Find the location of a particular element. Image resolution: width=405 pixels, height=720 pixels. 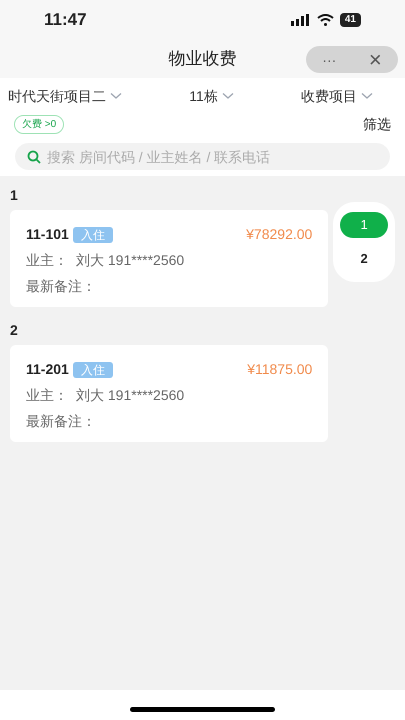

group-header: 2 is located at coordinates (14, 330).